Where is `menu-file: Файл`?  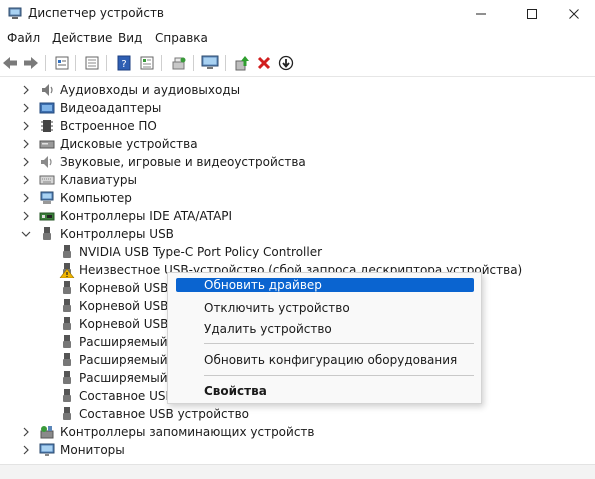 menu-file: Файл is located at coordinates (23, 38).